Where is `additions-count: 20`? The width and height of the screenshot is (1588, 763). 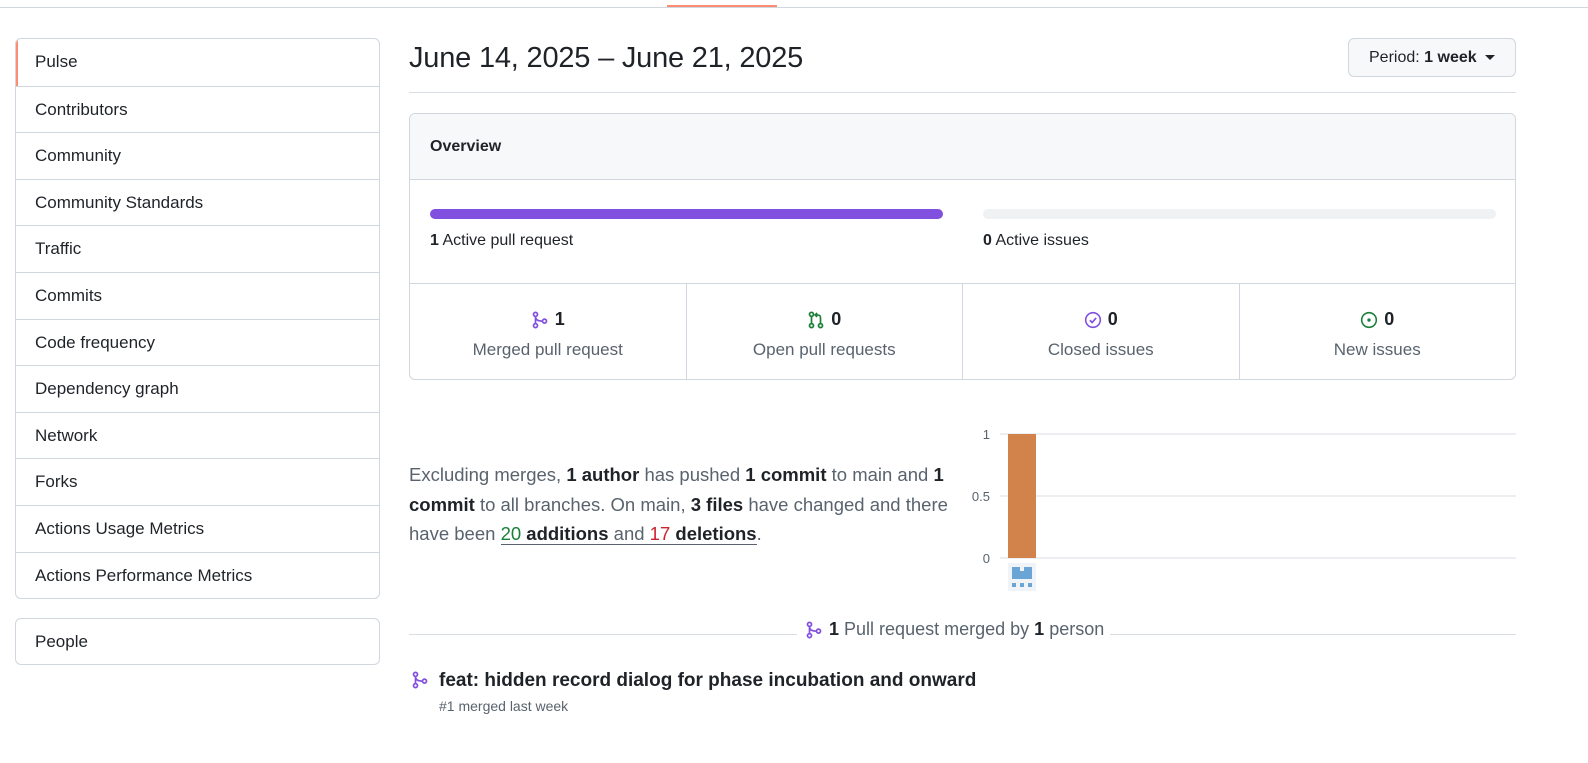 additions-count: 20 is located at coordinates (511, 533).